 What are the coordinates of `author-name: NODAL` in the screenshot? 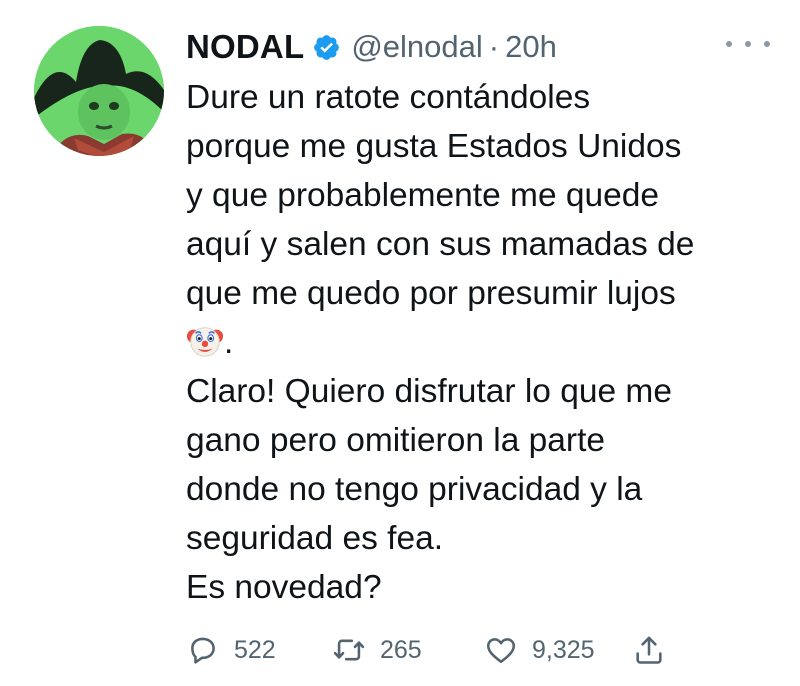 It's located at (245, 47).